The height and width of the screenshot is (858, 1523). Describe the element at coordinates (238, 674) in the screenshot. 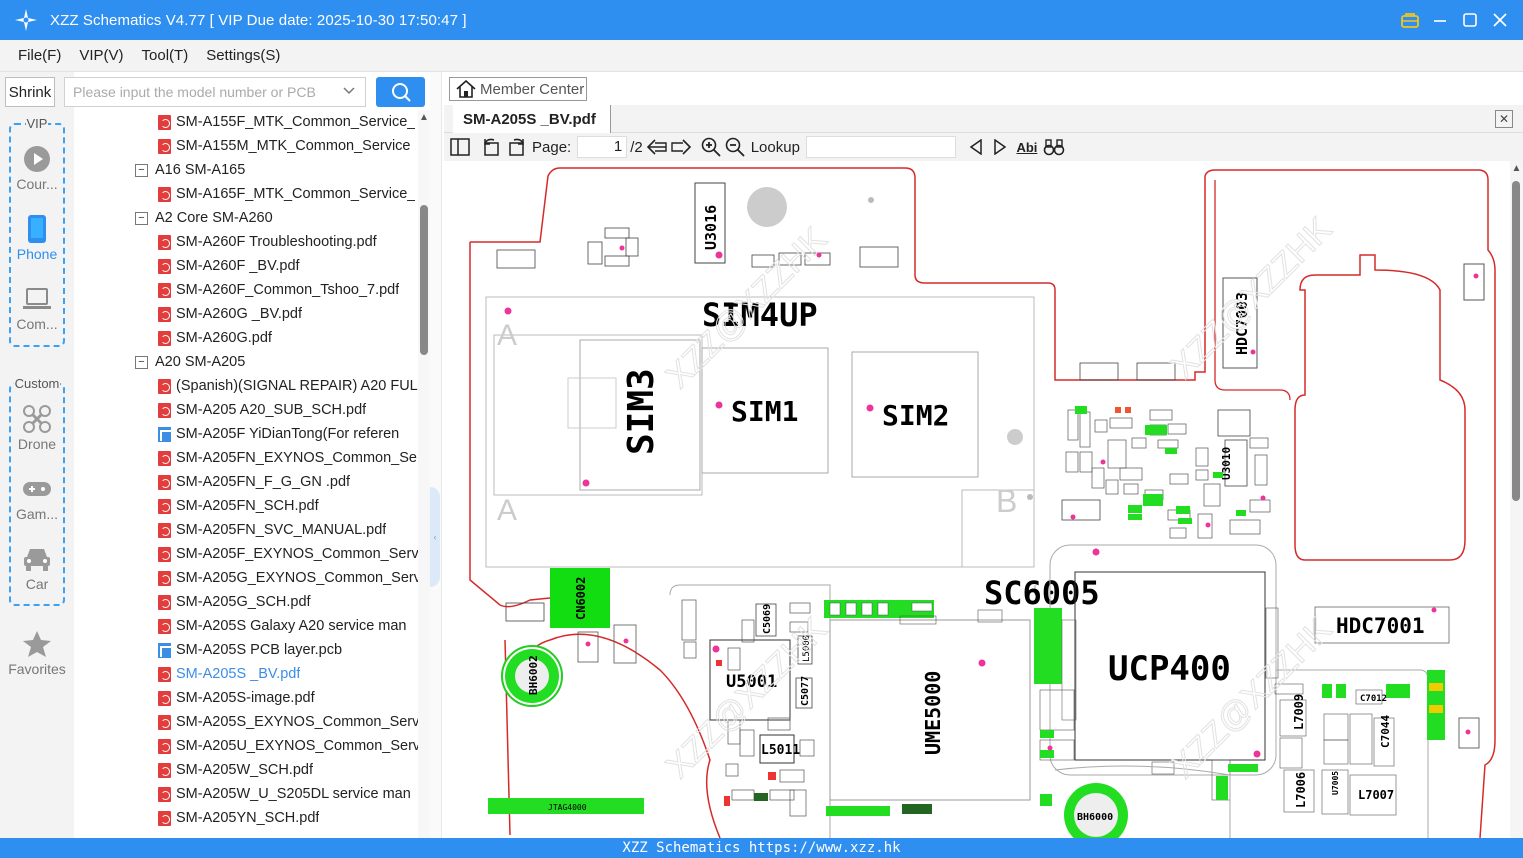

I see `tree-item-label: SM-A205S _BV.pdf` at that location.